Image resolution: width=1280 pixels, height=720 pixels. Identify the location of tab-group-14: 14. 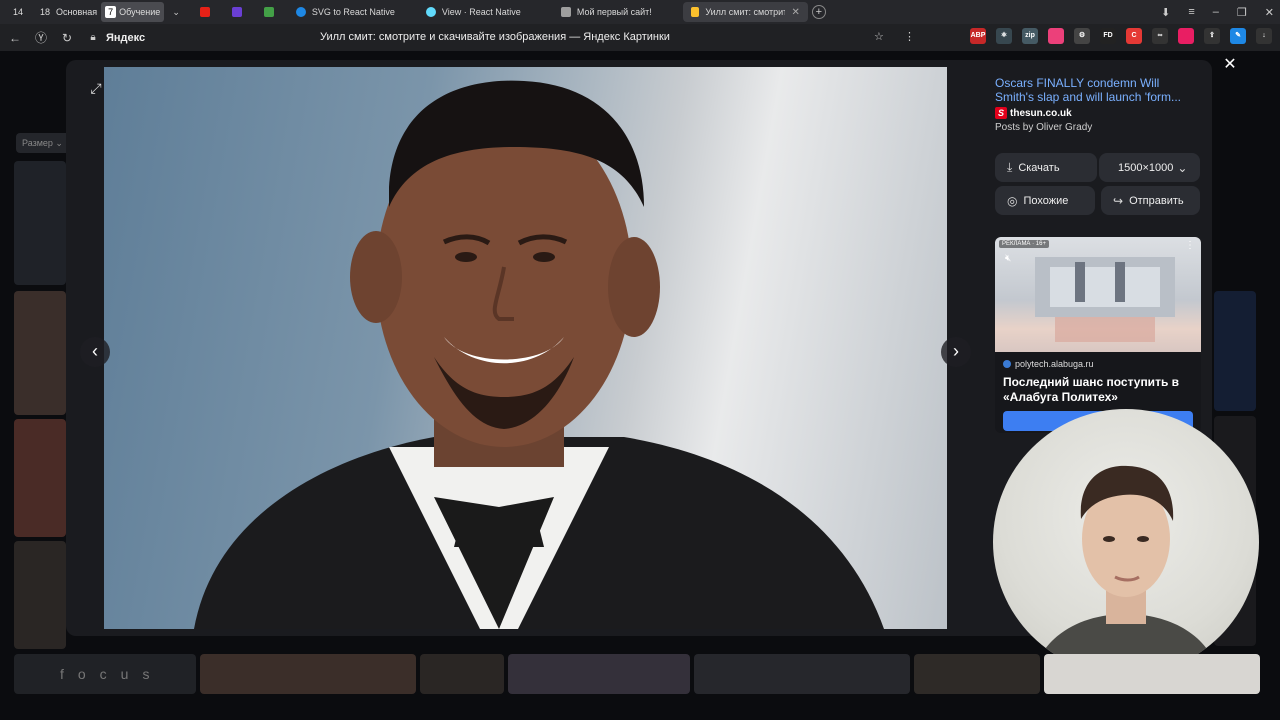
(19, 12).